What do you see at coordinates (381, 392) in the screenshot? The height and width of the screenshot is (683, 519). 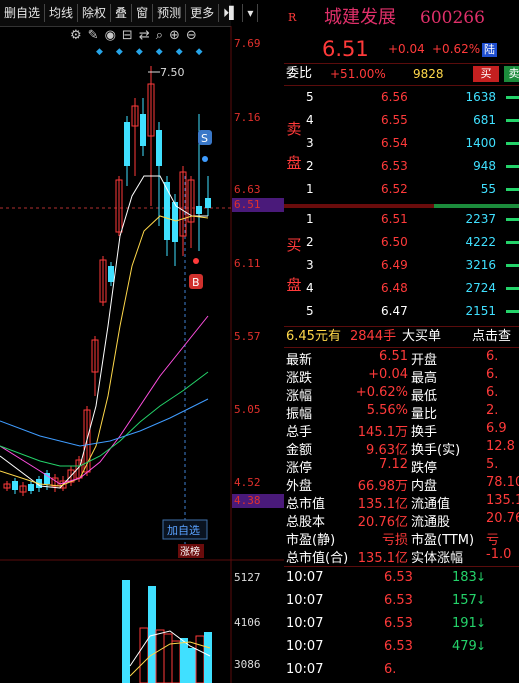 I see `stat-value: +0.62%` at bounding box center [381, 392].